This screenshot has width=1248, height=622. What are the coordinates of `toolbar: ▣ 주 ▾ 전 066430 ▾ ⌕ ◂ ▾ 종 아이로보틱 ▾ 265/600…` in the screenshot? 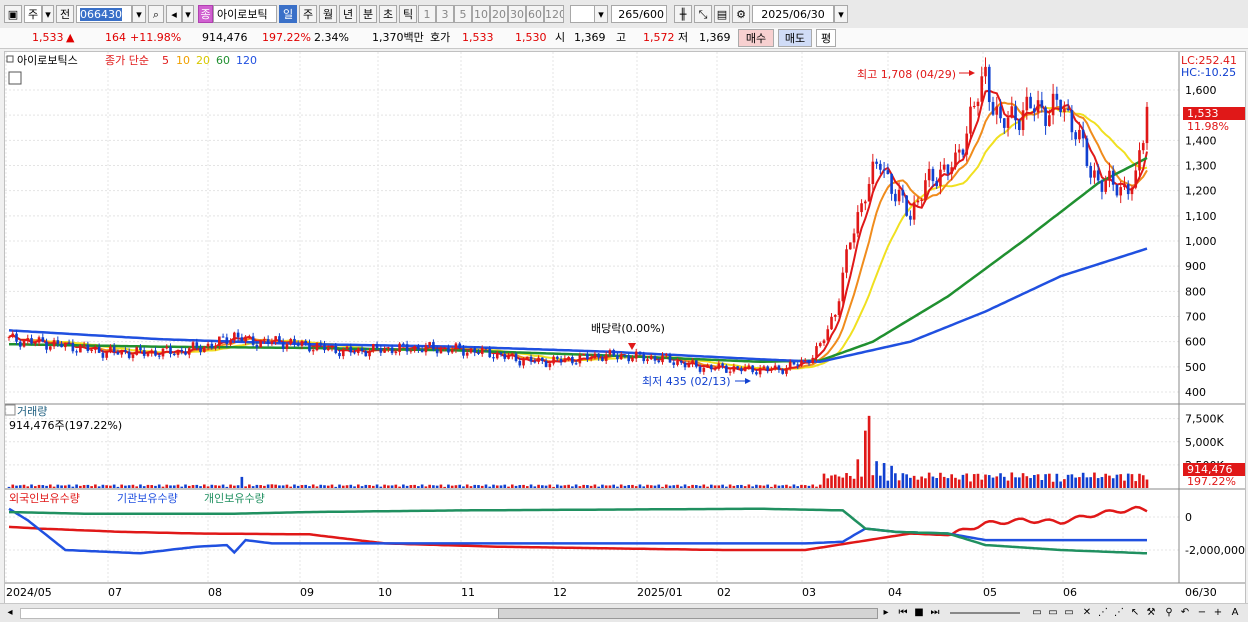 It's located at (624, 14).